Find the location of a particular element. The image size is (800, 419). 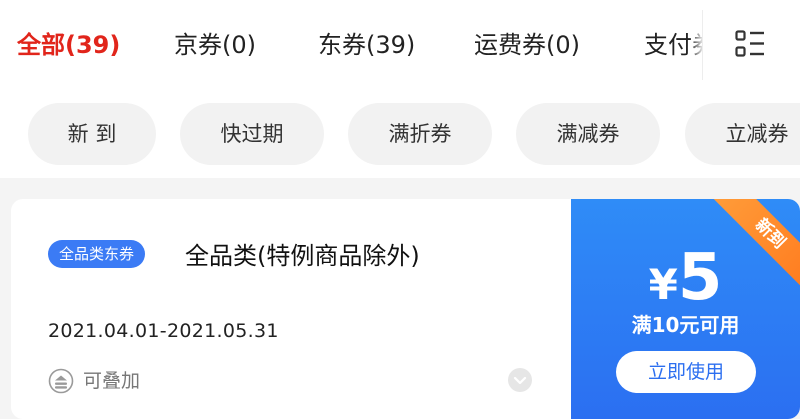

coupon-amount-value: 5 is located at coordinates (700, 278).